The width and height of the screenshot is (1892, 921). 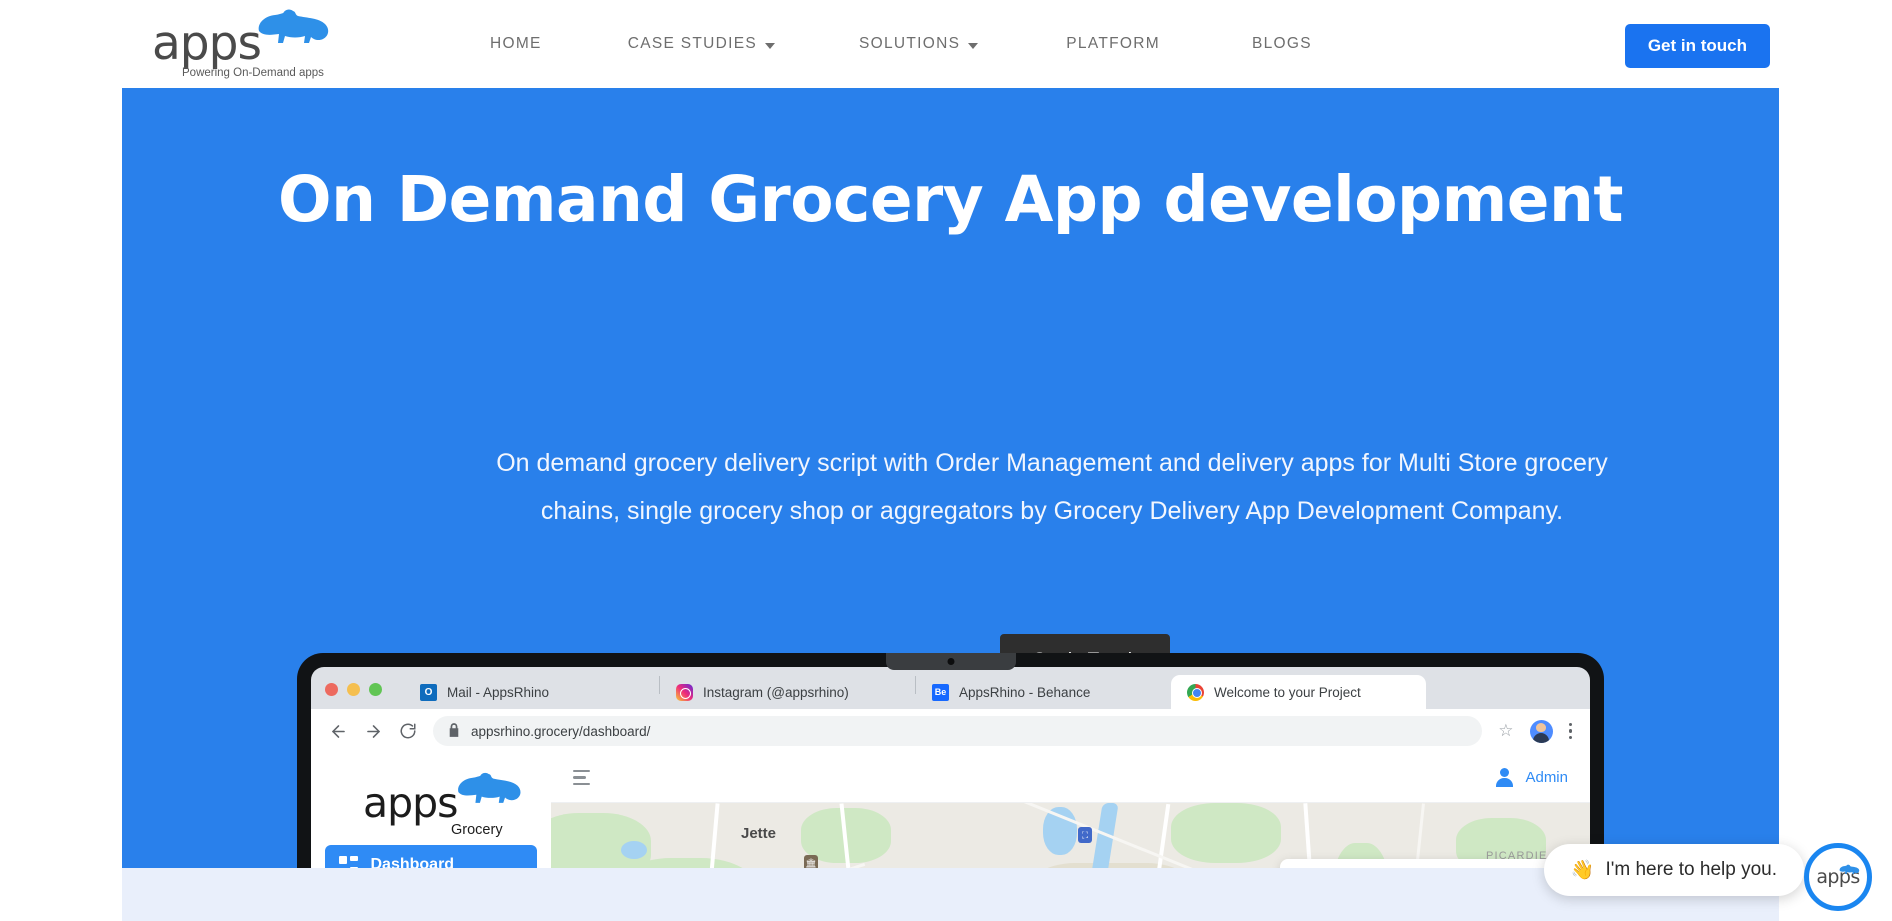 I want to click on webcam-icon, so click(x=950, y=661).